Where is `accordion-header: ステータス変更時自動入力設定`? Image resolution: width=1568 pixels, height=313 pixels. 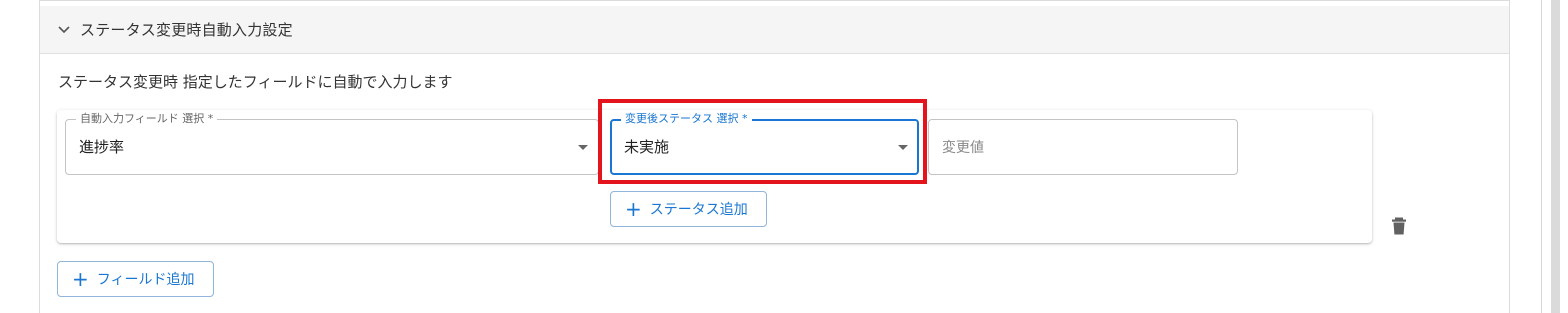
accordion-header: ステータス変更時自動入力設定 is located at coordinates (774, 30).